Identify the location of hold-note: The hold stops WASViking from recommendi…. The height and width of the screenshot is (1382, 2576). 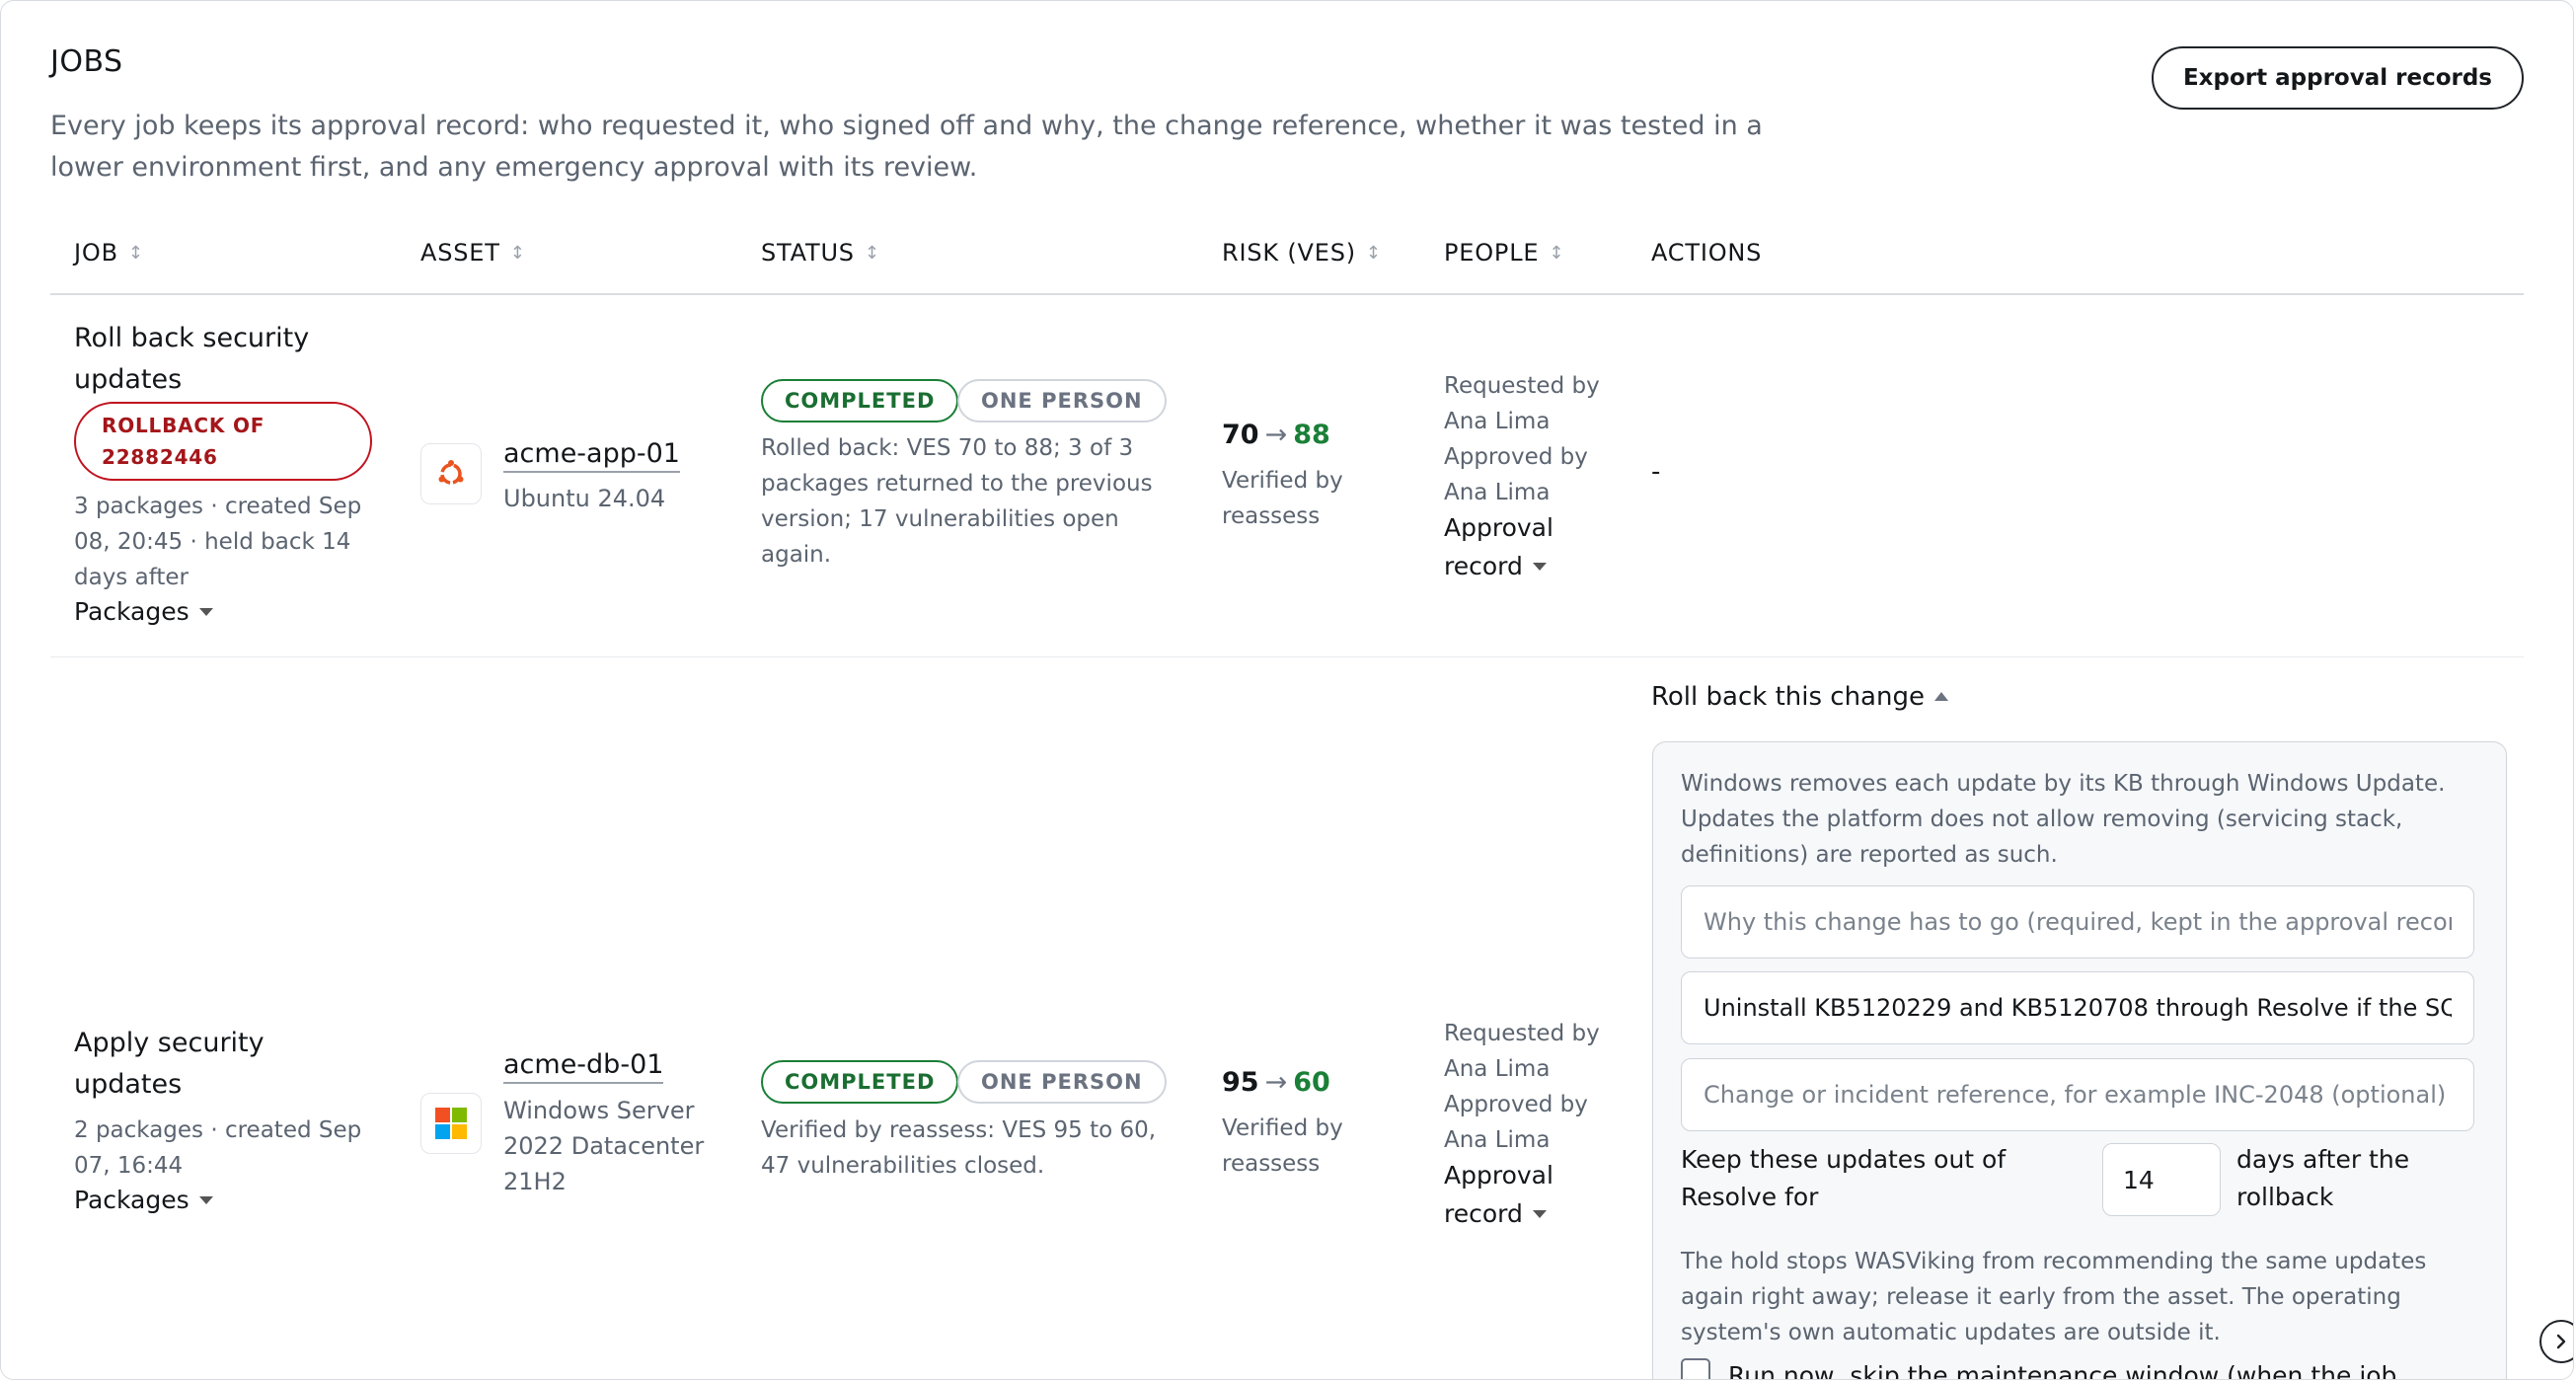
(2054, 1297).